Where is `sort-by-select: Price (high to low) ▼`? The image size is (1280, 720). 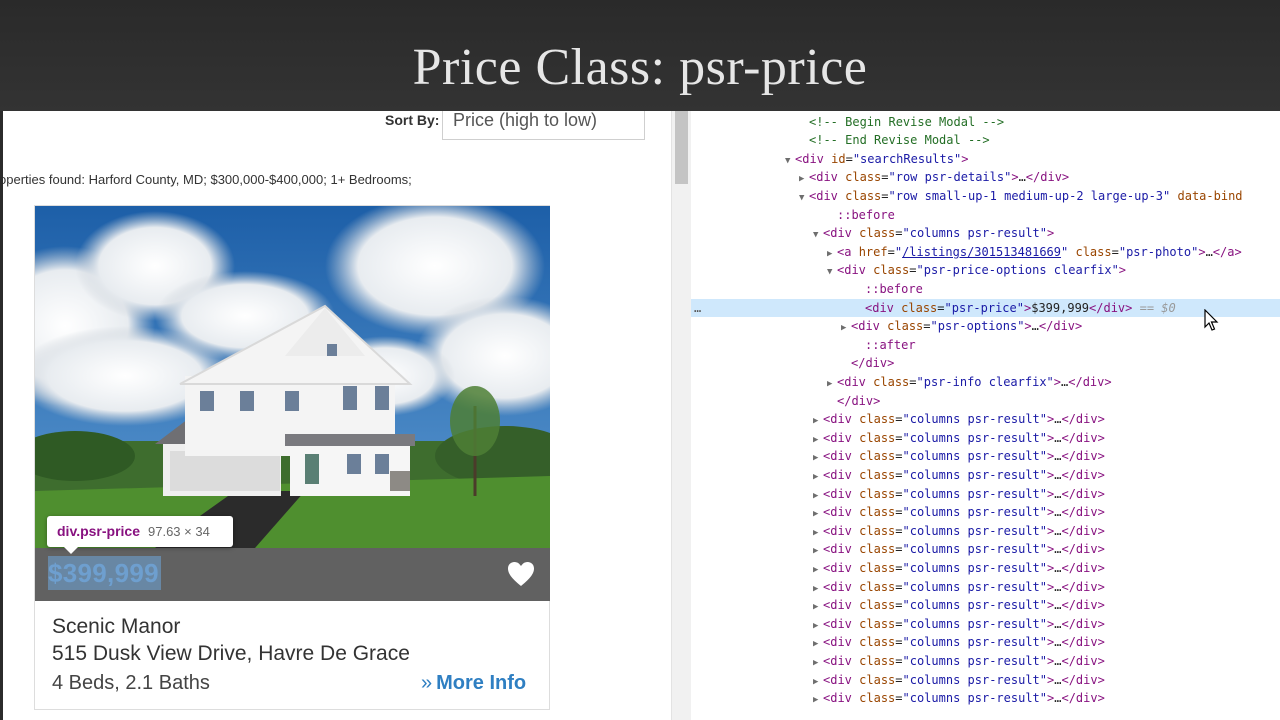
sort-by-select: Price (high to low) ▼ is located at coordinates (543, 125).